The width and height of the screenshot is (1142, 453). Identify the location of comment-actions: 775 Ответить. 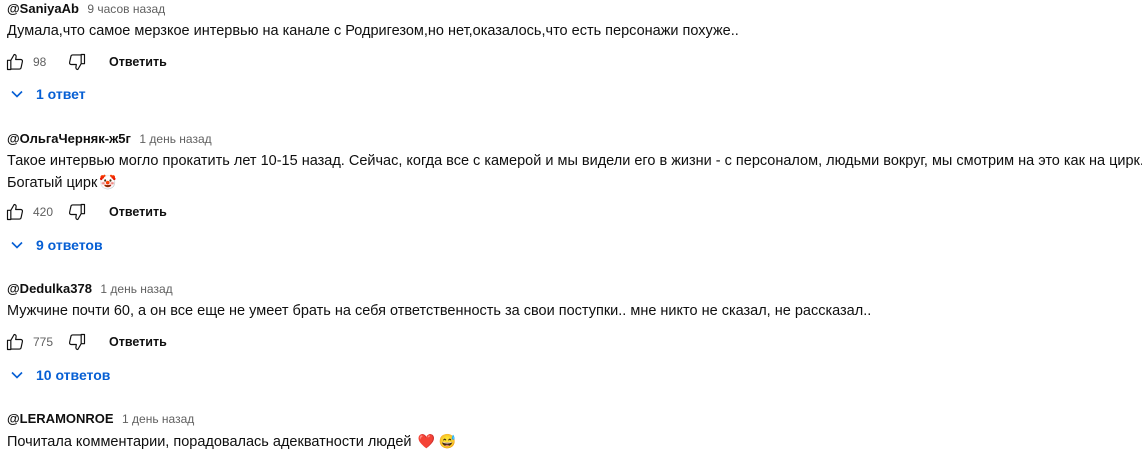
(86, 342).